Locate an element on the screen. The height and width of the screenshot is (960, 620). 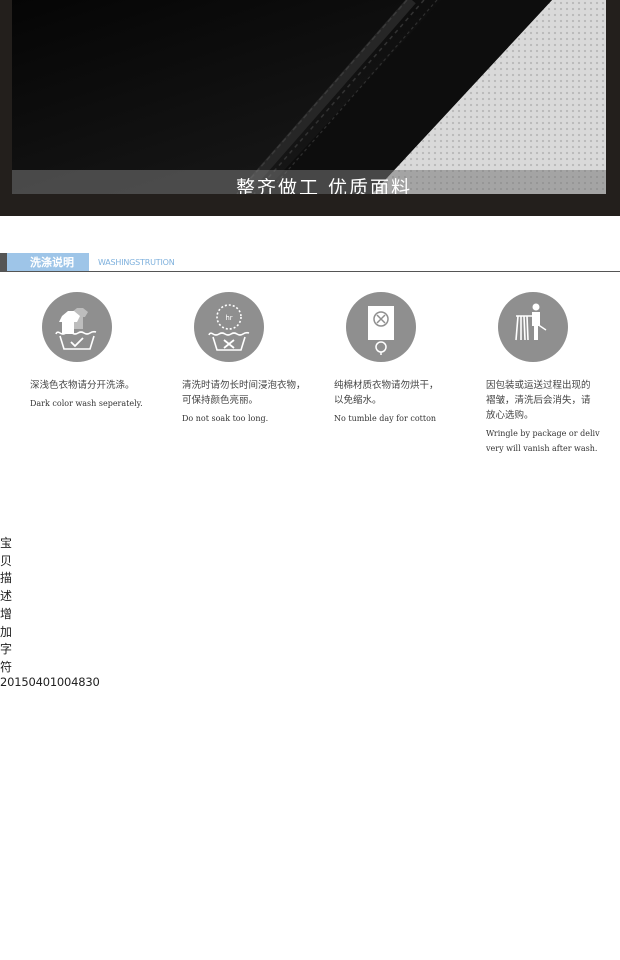
care-text-zh: 纯棉材质衣物请勿烘干， 以免缩水。 is located at coordinates (386, 393).